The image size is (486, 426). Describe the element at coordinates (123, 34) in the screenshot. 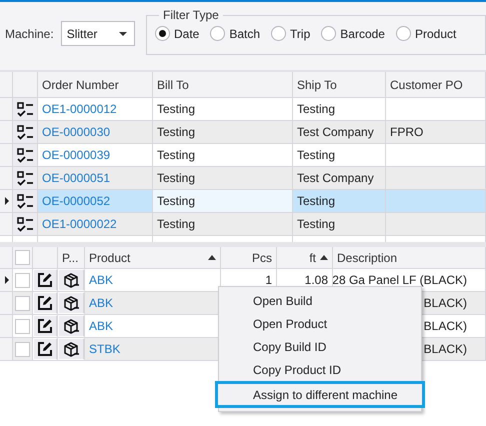

I see `dropdown-arrow-icon` at that location.